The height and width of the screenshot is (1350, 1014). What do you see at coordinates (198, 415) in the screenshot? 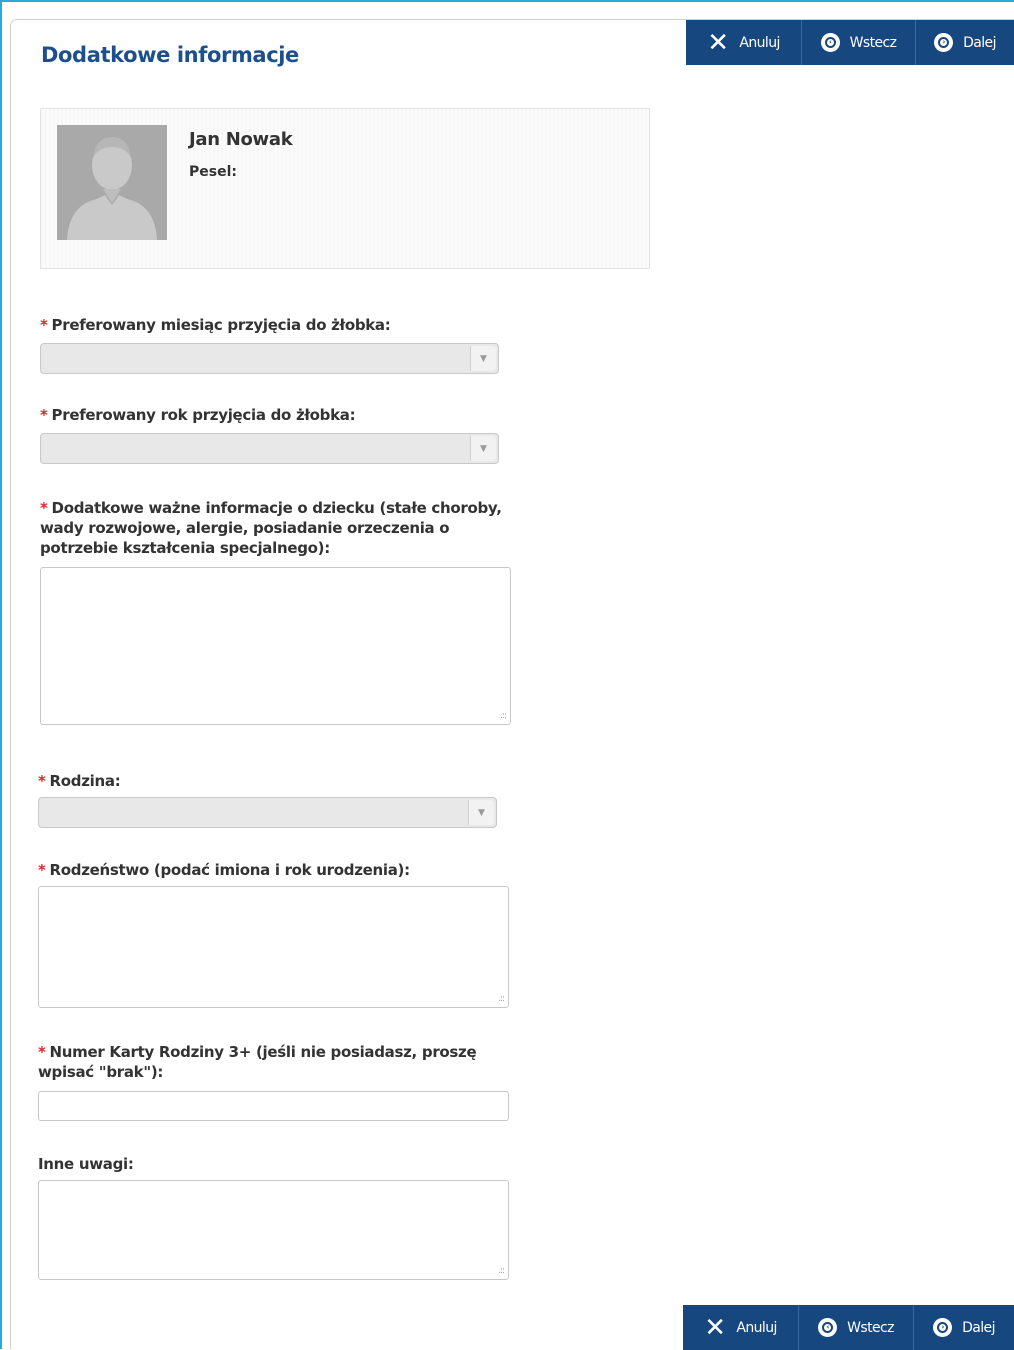
I see `year-label: * Preferowany rok przyjęcia do żłobka:` at bounding box center [198, 415].